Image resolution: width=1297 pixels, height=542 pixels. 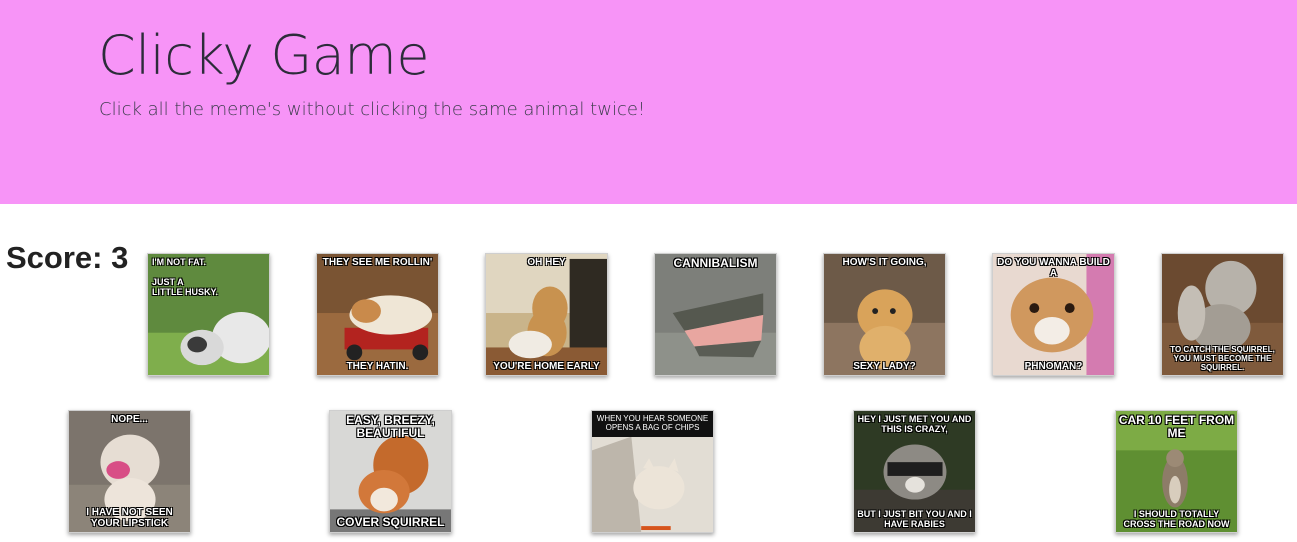 What do you see at coordinates (884, 262) in the screenshot?
I see `meme-caption-top: HOW'S IT GOING,` at bounding box center [884, 262].